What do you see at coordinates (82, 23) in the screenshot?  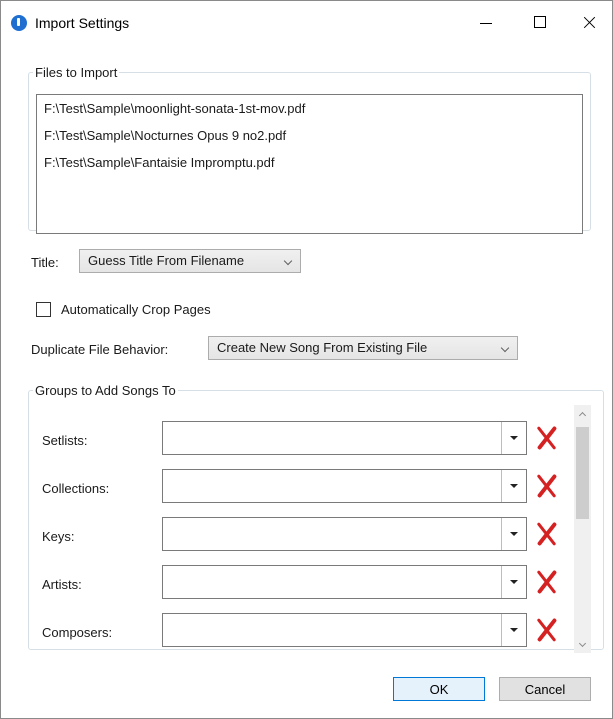 I see `window-title: Import Settings` at bounding box center [82, 23].